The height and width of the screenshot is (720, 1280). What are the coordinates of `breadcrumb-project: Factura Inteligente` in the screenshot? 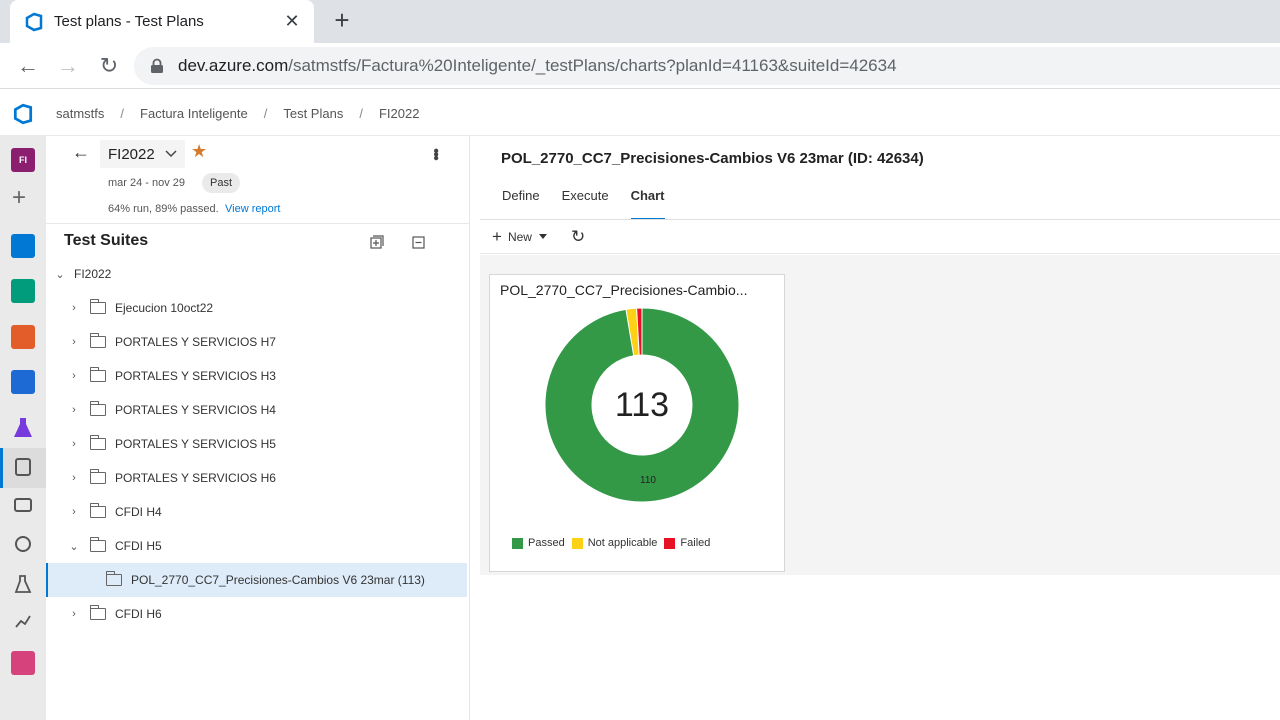 It's located at (194, 113).